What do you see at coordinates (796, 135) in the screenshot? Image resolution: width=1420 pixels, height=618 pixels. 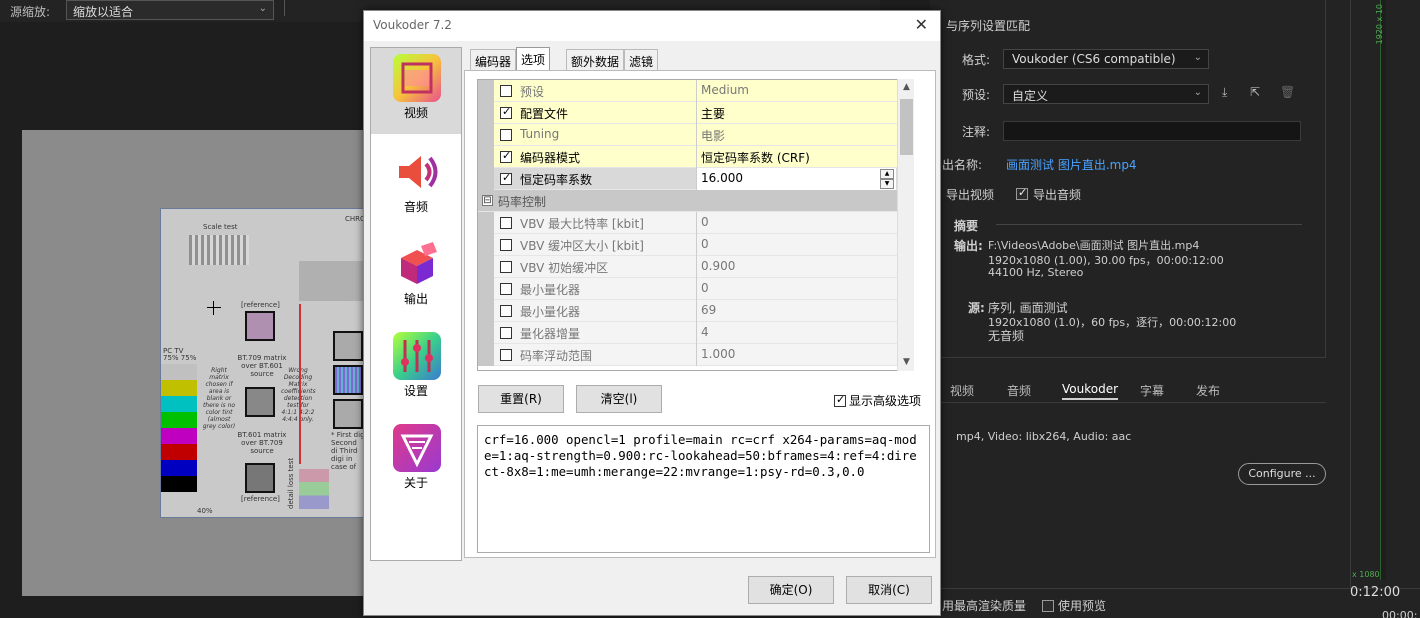 I see `option-value: 电影` at bounding box center [796, 135].